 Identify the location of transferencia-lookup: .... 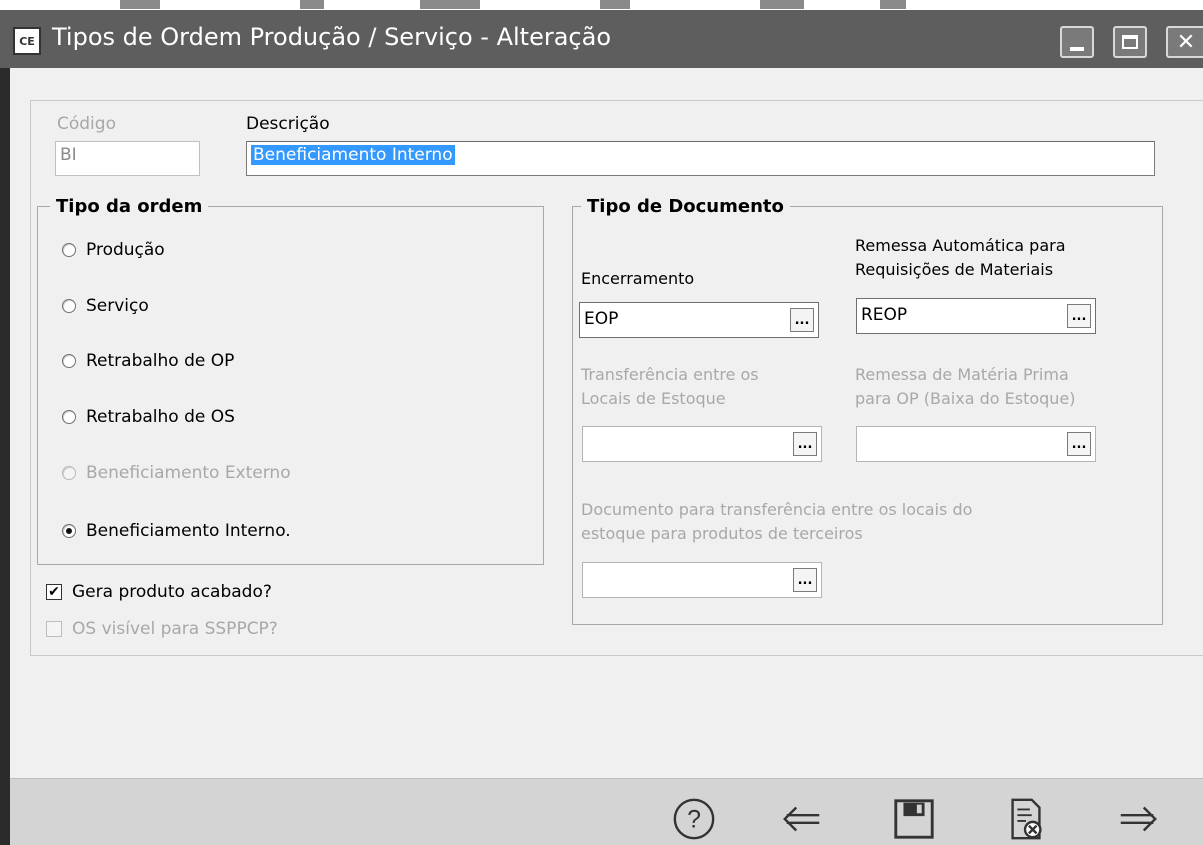
(702, 444).